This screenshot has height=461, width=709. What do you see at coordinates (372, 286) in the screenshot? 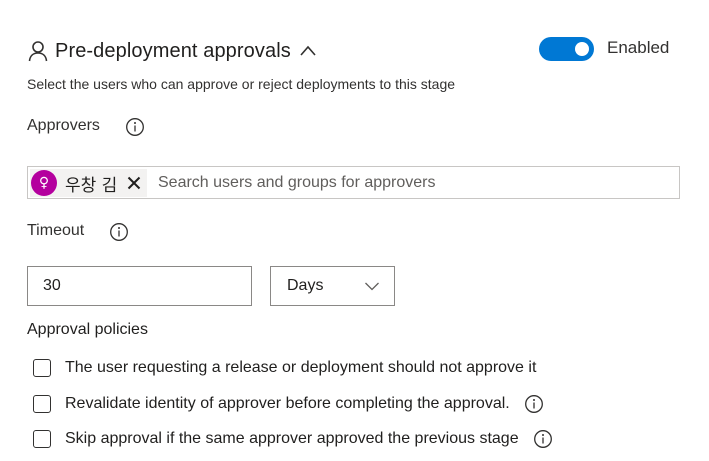
I see `chevron-down-icon` at bounding box center [372, 286].